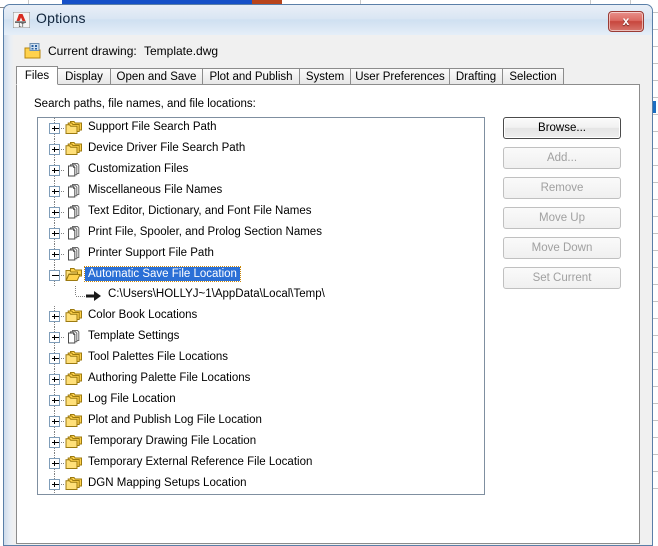  I want to click on folder-open-icon, so click(74, 275).